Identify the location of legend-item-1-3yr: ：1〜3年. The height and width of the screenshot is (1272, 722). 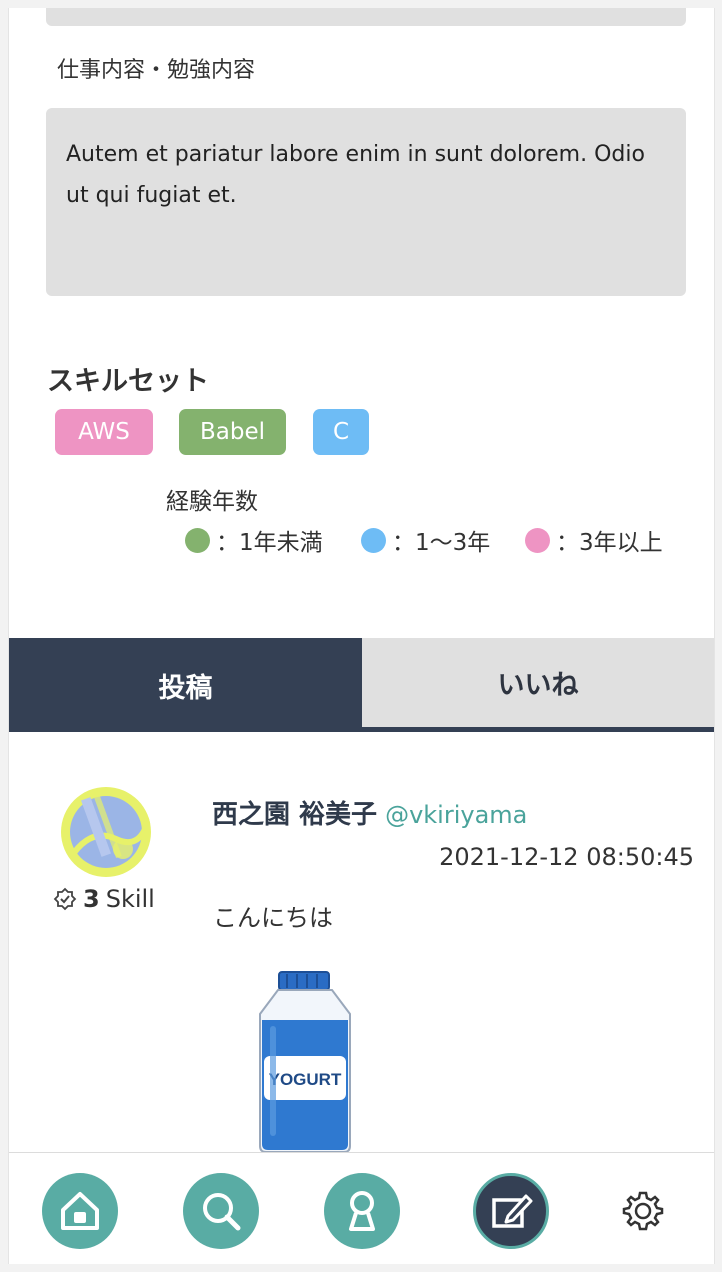
(426, 540).